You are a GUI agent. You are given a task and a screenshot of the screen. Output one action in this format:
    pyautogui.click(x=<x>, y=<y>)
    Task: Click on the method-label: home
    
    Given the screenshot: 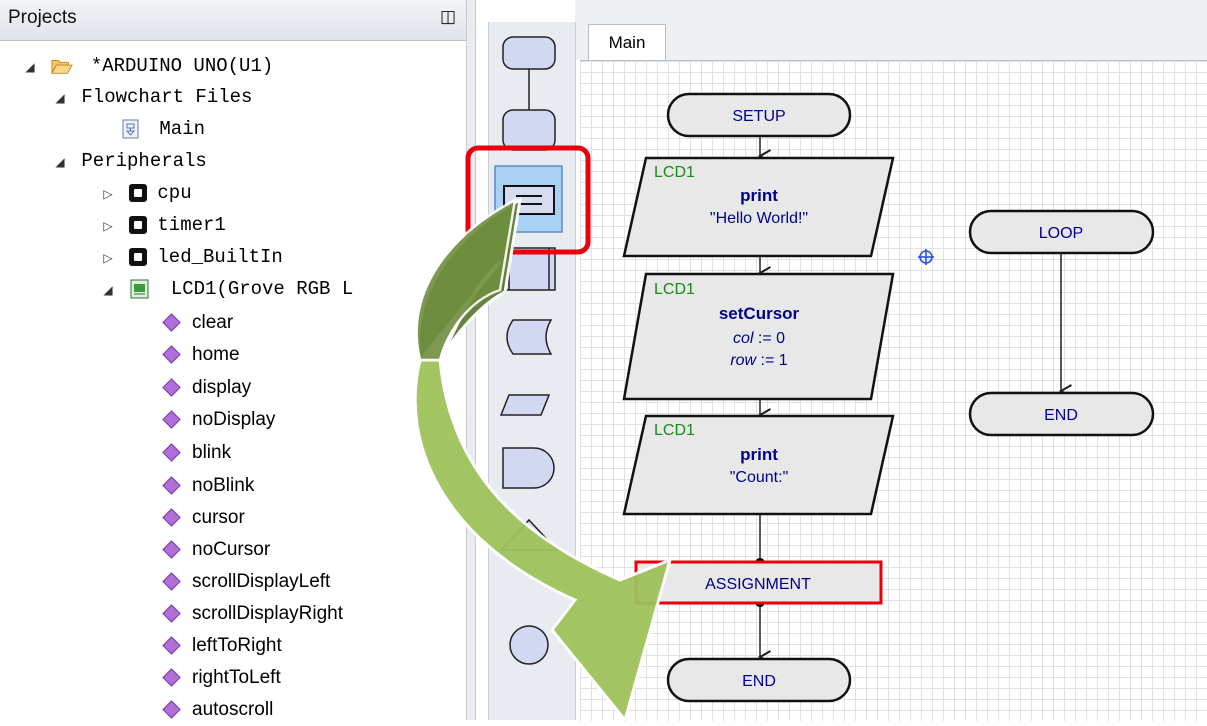 What is the action you would take?
    pyautogui.click(x=216, y=354)
    